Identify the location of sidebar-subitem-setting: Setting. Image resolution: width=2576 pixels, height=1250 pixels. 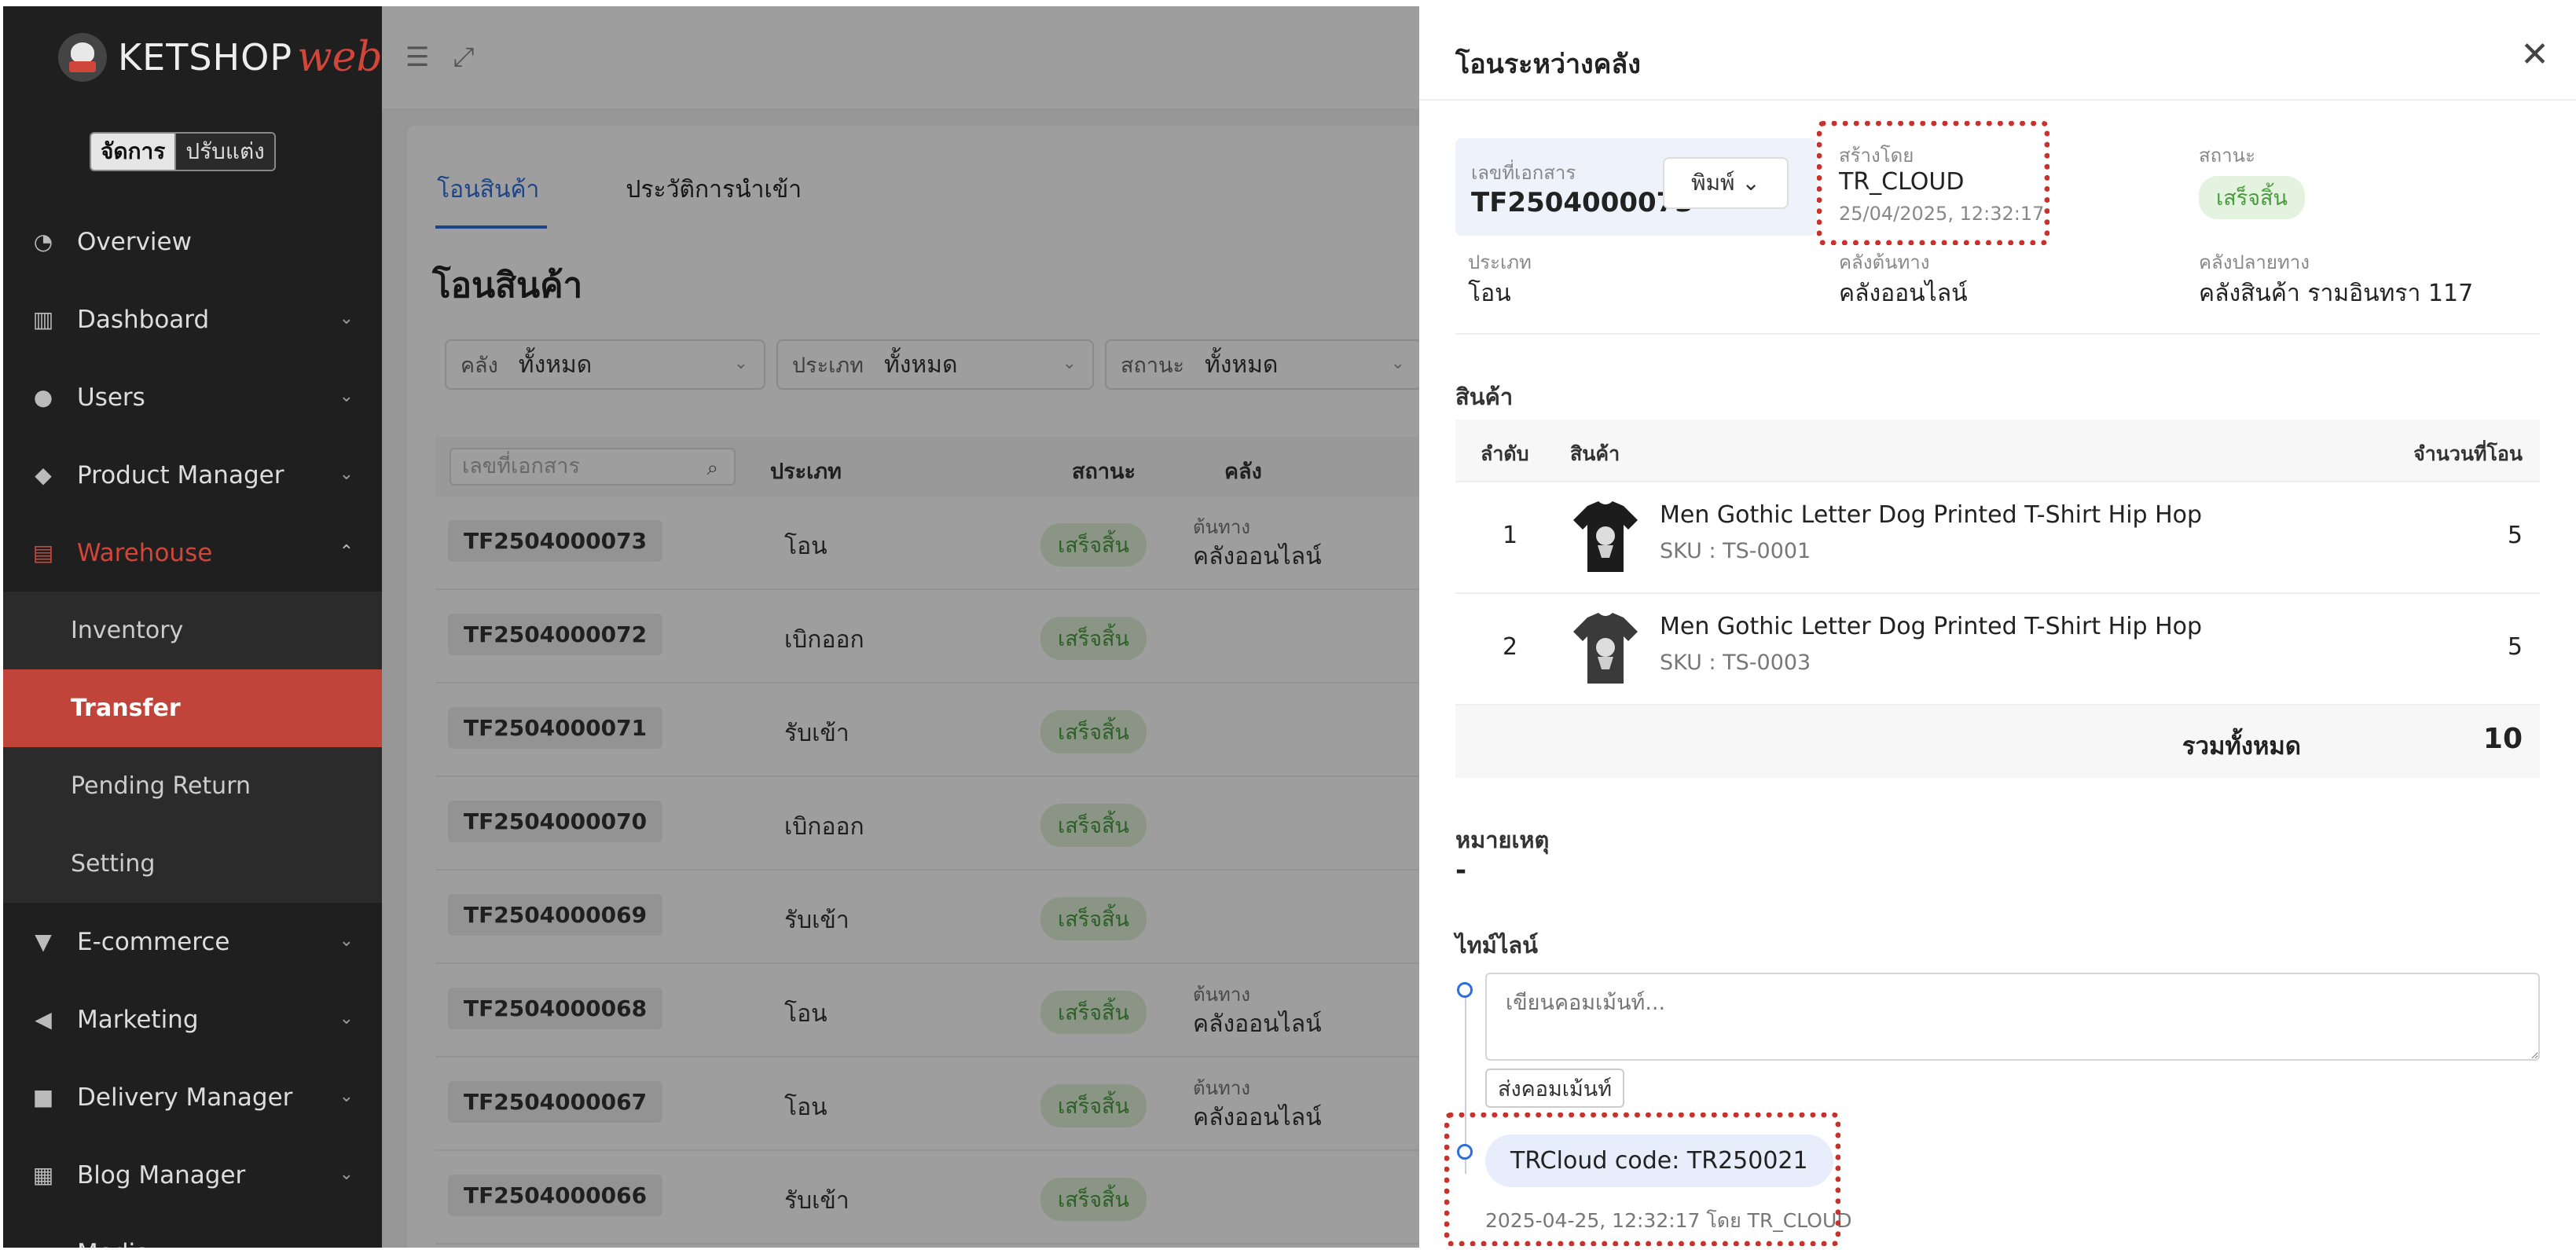
(192, 864).